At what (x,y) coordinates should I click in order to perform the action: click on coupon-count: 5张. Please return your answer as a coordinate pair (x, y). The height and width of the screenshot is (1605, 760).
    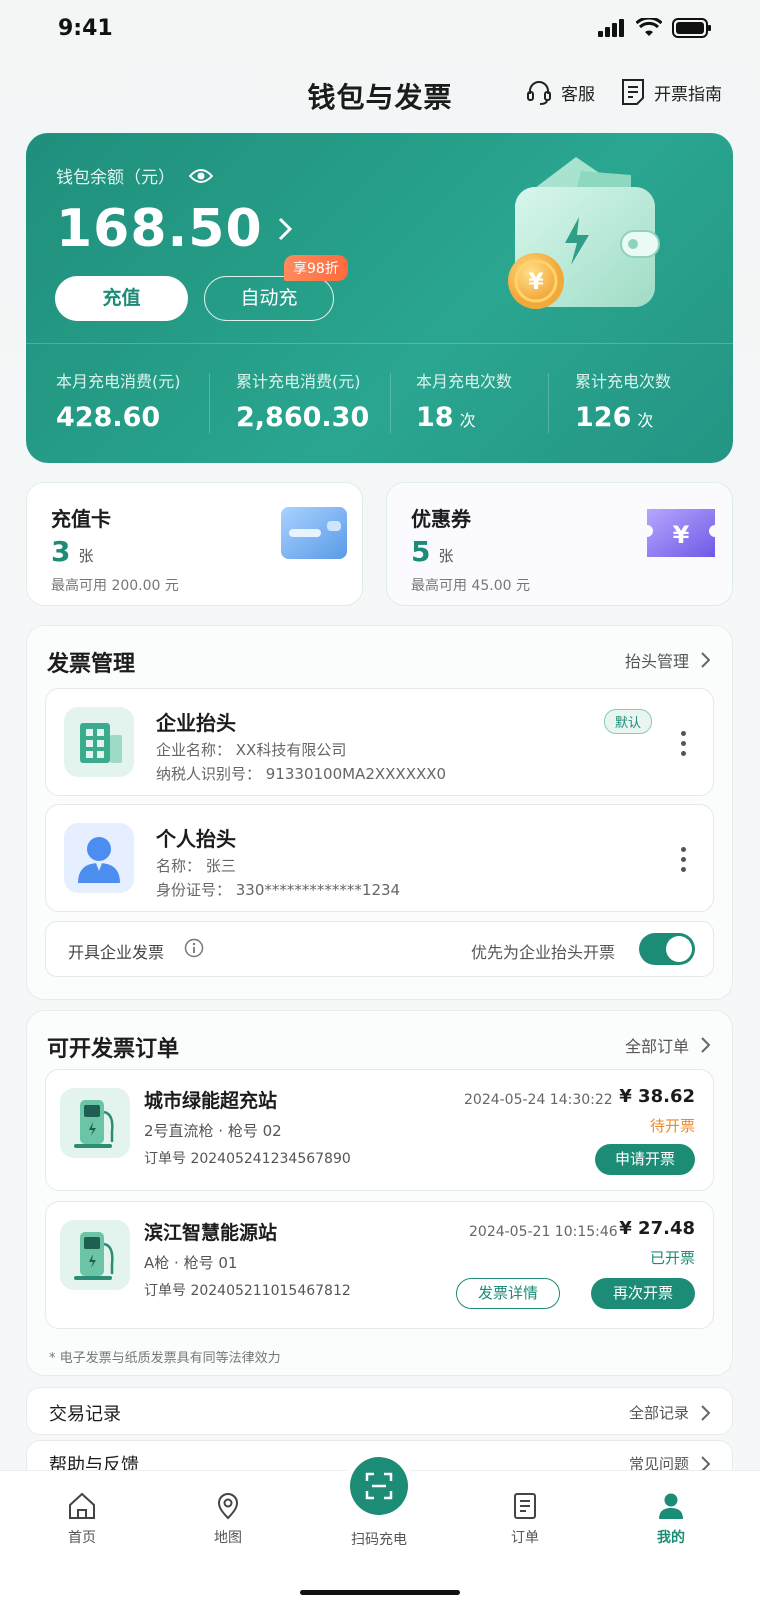
    Looking at the image, I should click on (432, 551).